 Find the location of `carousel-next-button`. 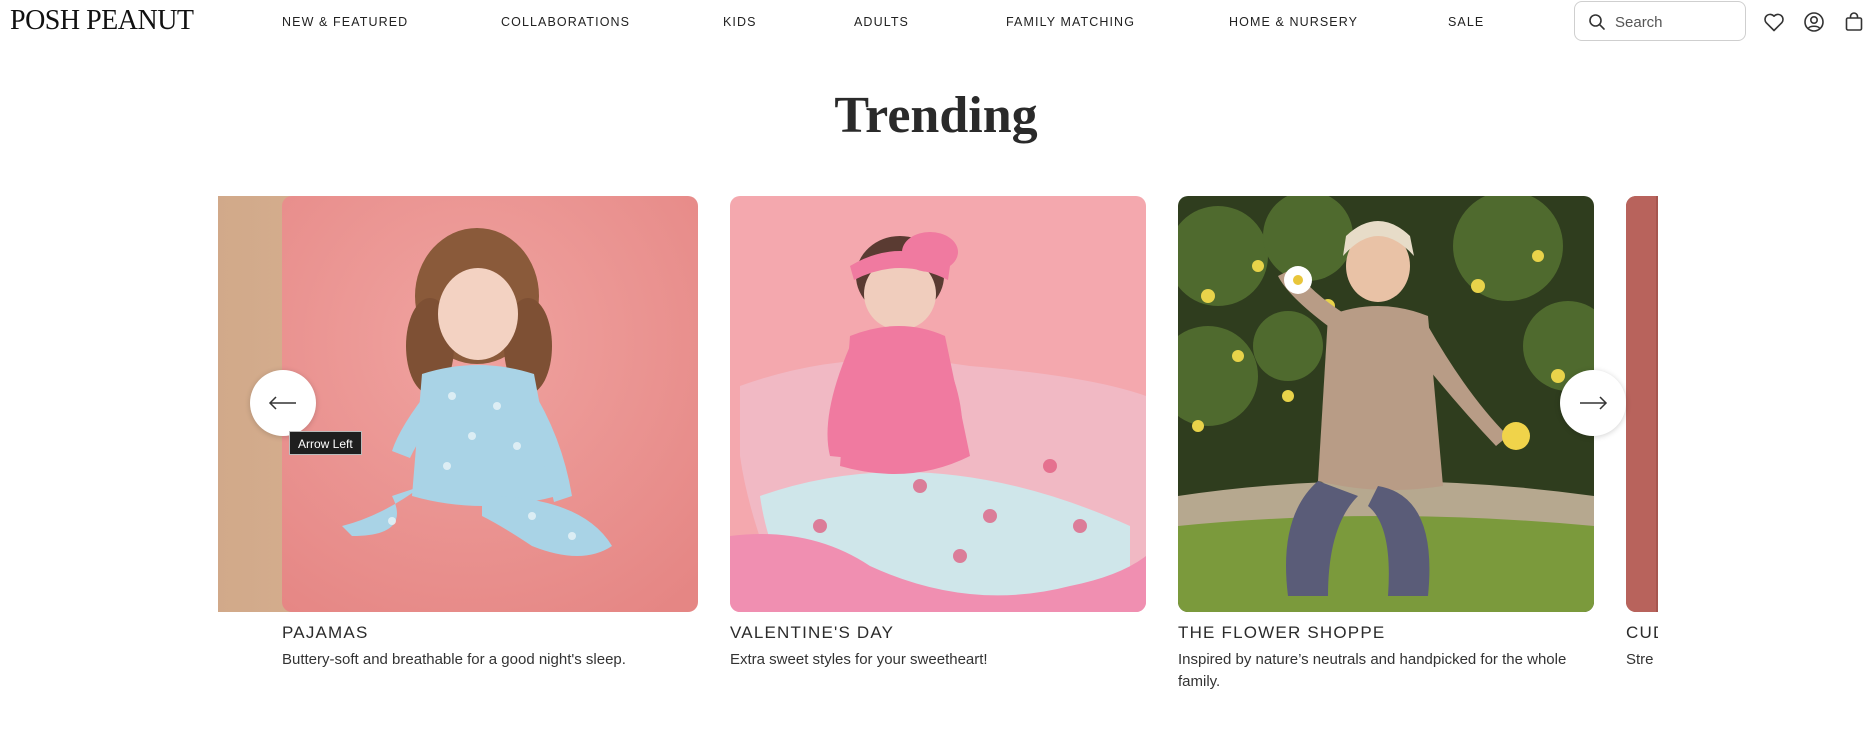

carousel-next-button is located at coordinates (1593, 403).